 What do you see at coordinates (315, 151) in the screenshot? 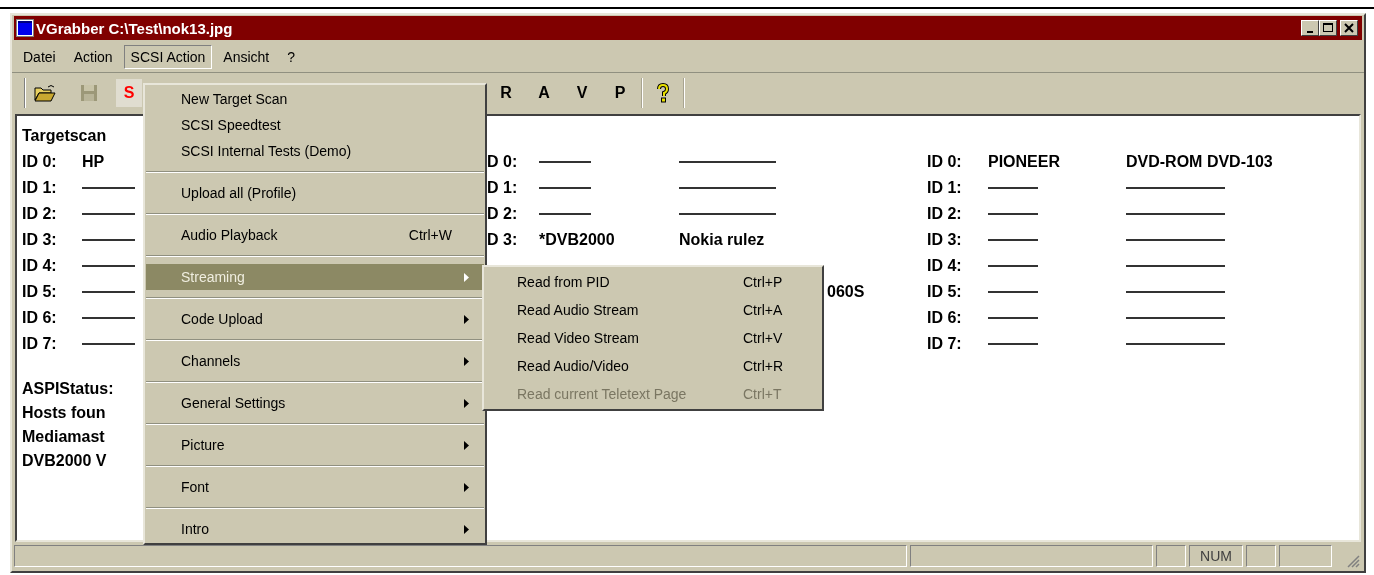
I see `menu-entry: SCSI Internal Tests (Demo)` at bounding box center [315, 151].